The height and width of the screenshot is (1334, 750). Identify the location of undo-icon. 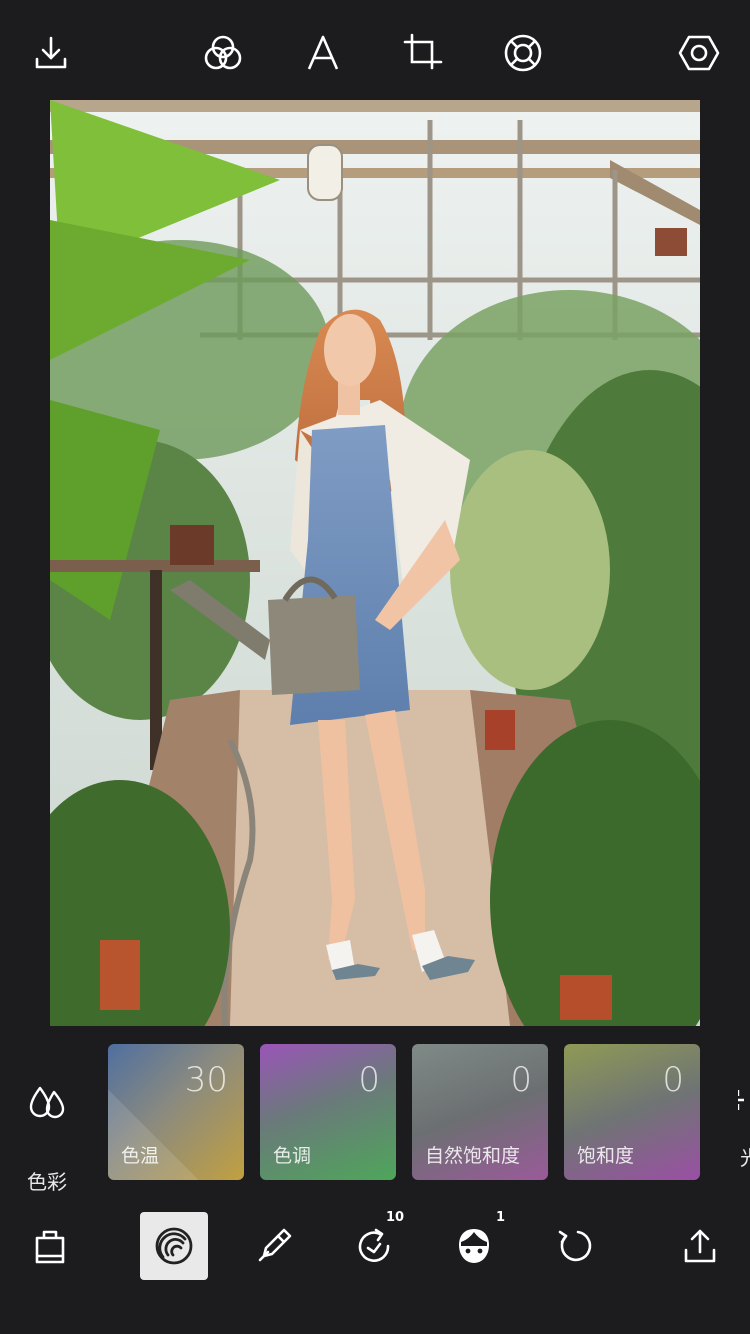
(574, 1246).